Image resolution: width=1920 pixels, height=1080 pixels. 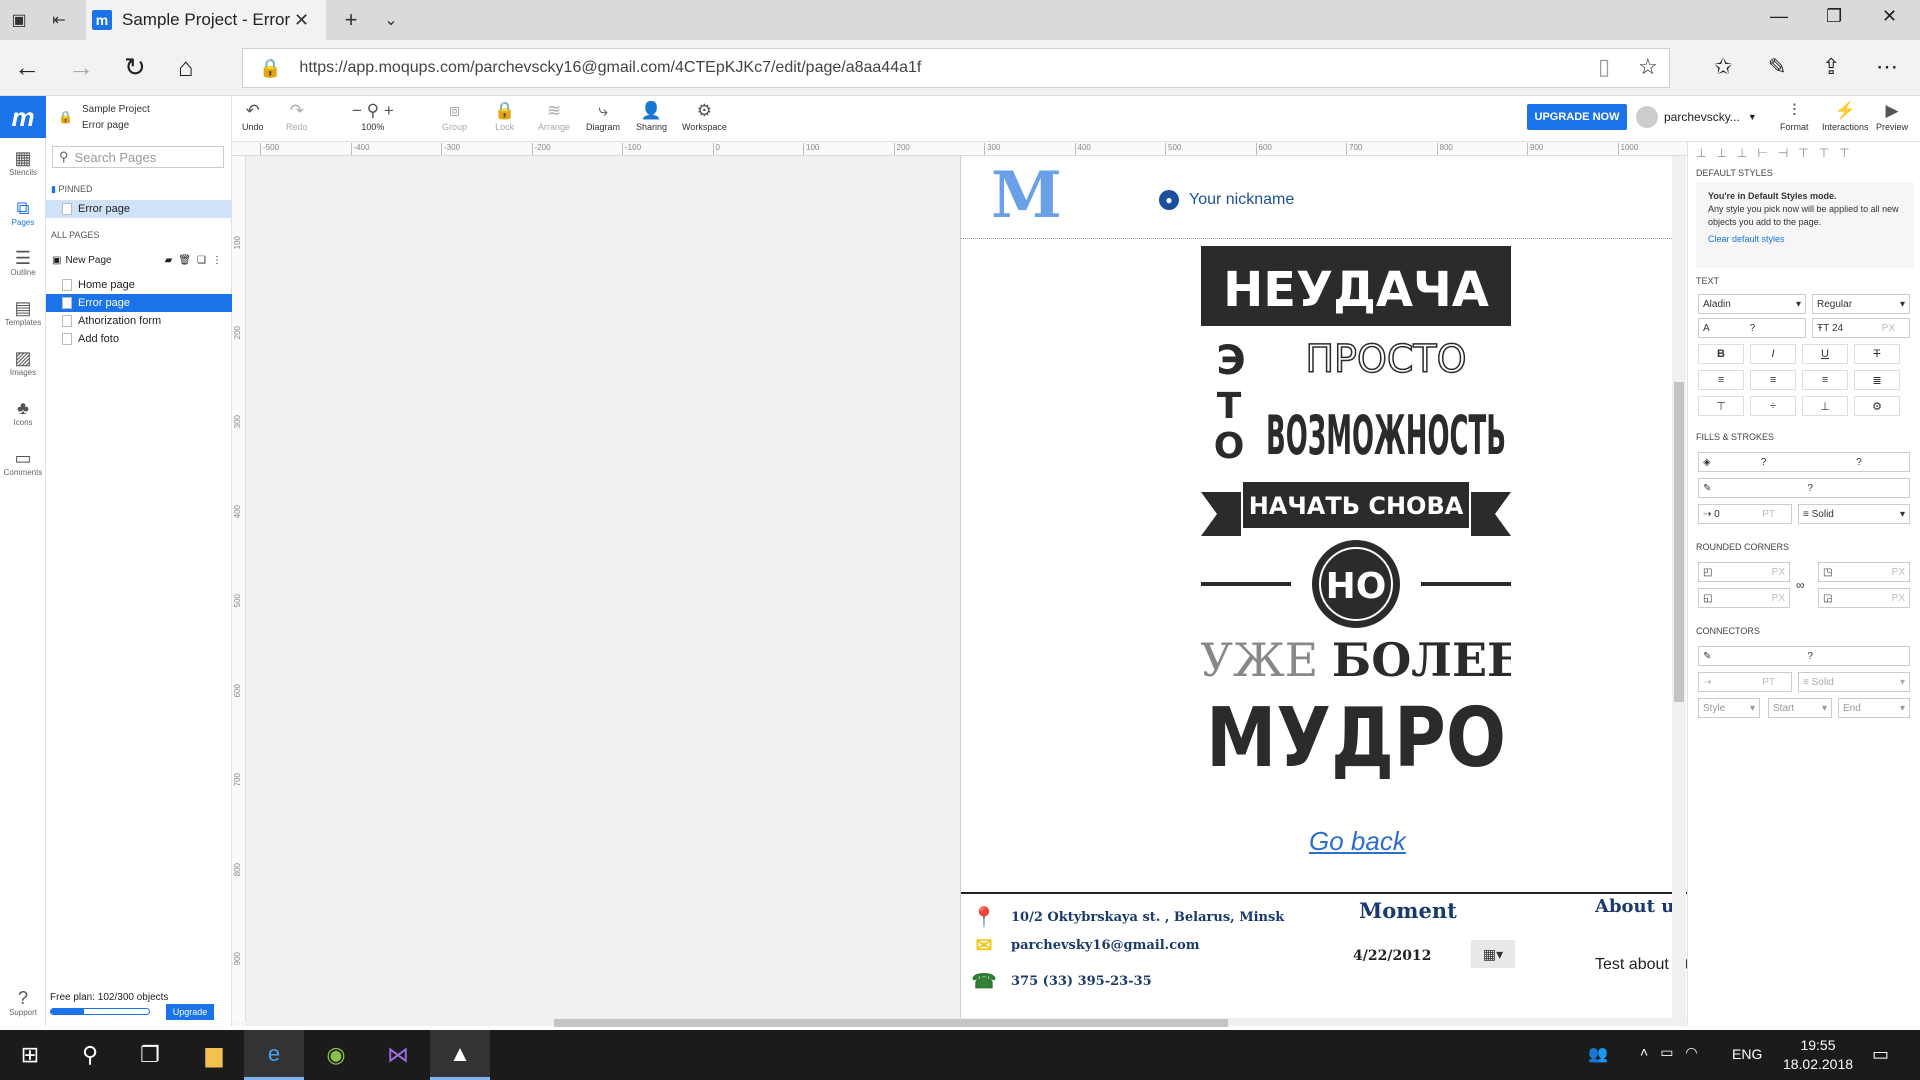 What do you see at coordinates (1697, 1052) in the screenshot?
I see `wifi-icon: ◠` at bounding box center [1697, 1052].